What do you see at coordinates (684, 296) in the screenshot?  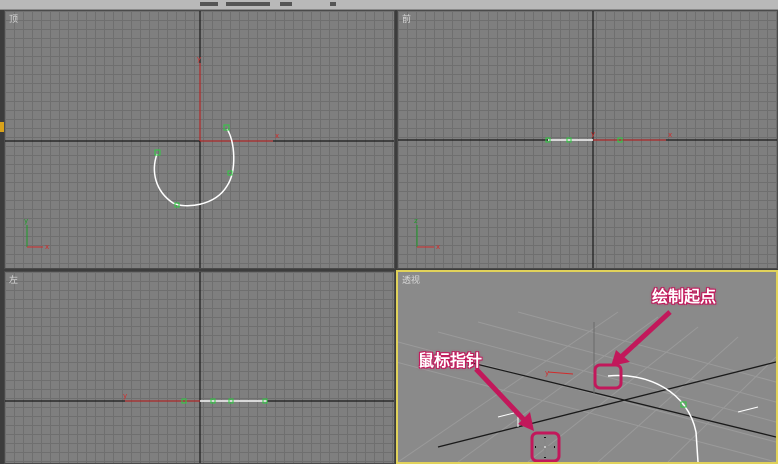 I see `callout-draw-start: 绘制起点` at bounding box center [684, 296].